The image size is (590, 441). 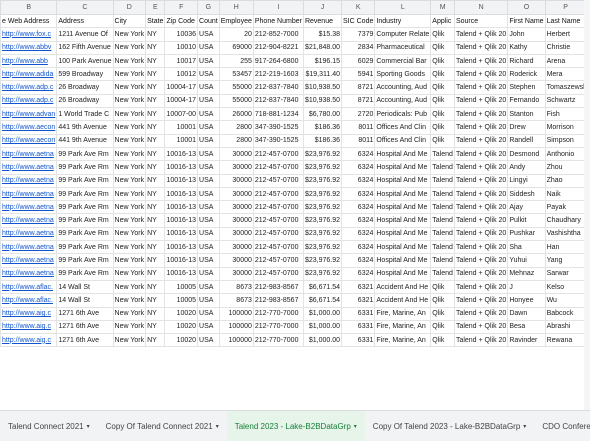 I want to click on cell-o: Mehnaz, so click(x=526, y=273).